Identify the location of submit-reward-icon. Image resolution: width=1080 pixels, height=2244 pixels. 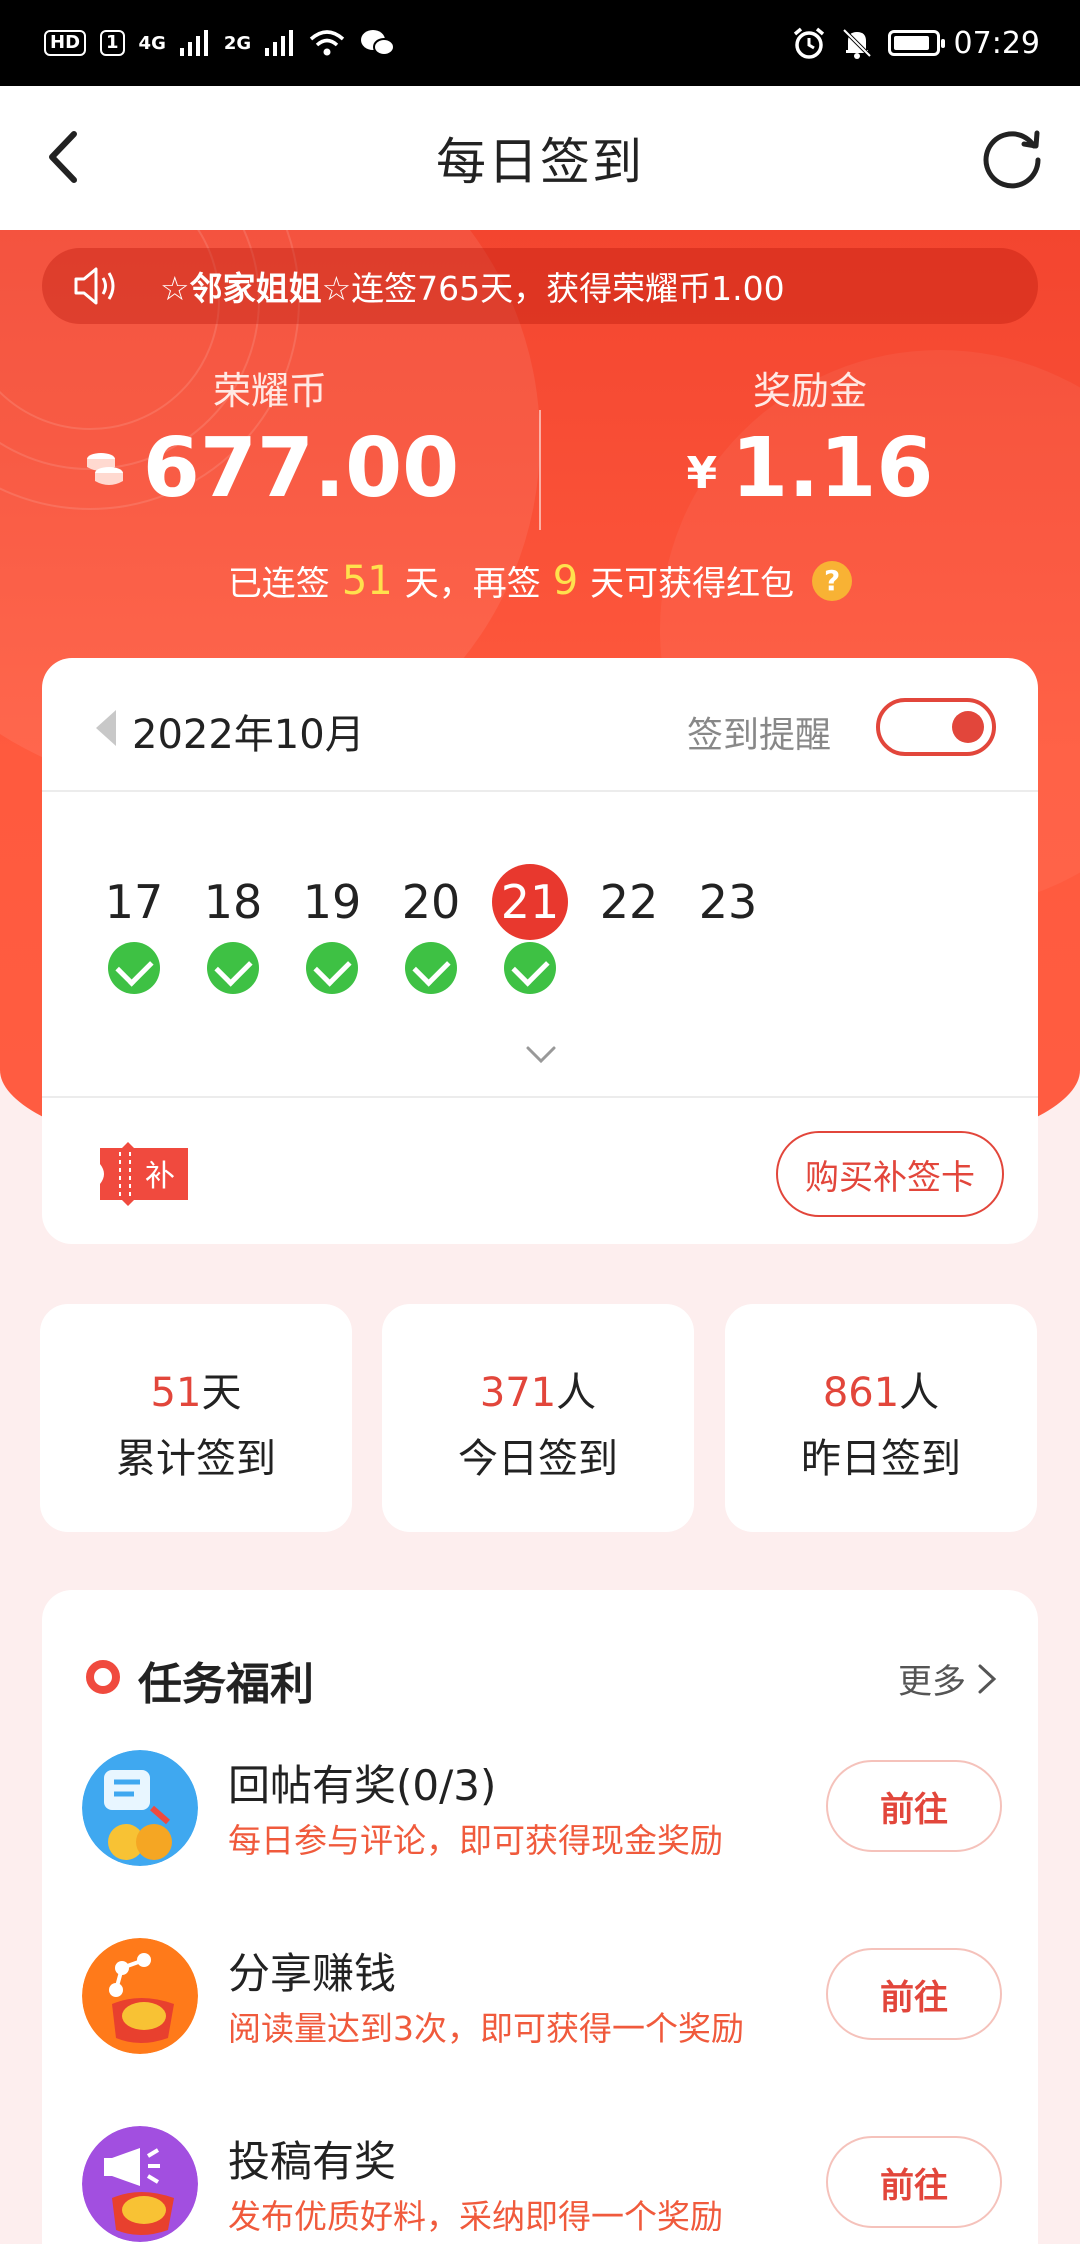
(140, 2184).